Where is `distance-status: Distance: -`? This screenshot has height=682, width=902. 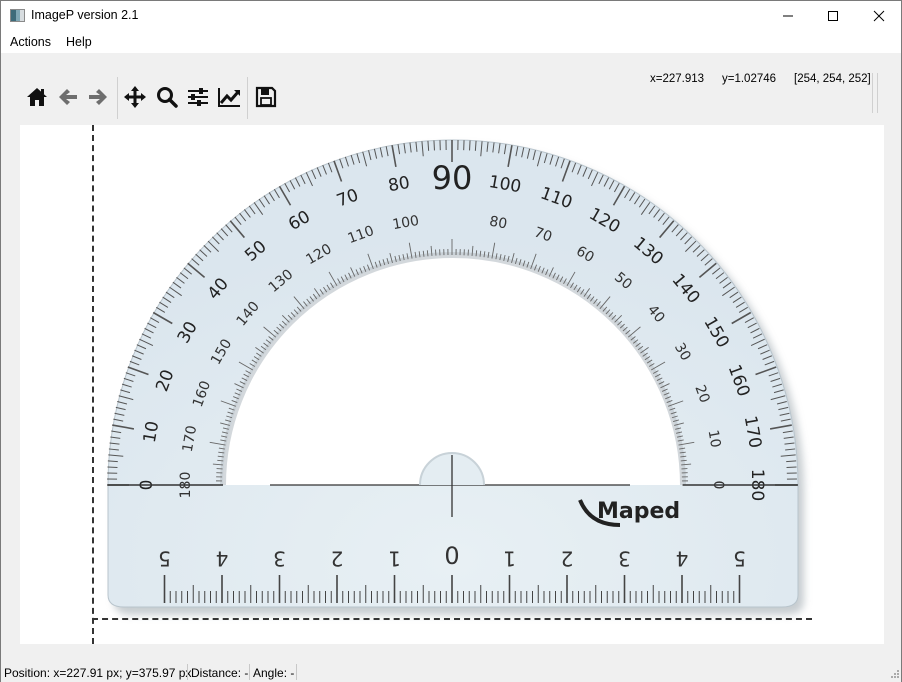 distance-status: Distance: - is located at coordinates (220, 673).